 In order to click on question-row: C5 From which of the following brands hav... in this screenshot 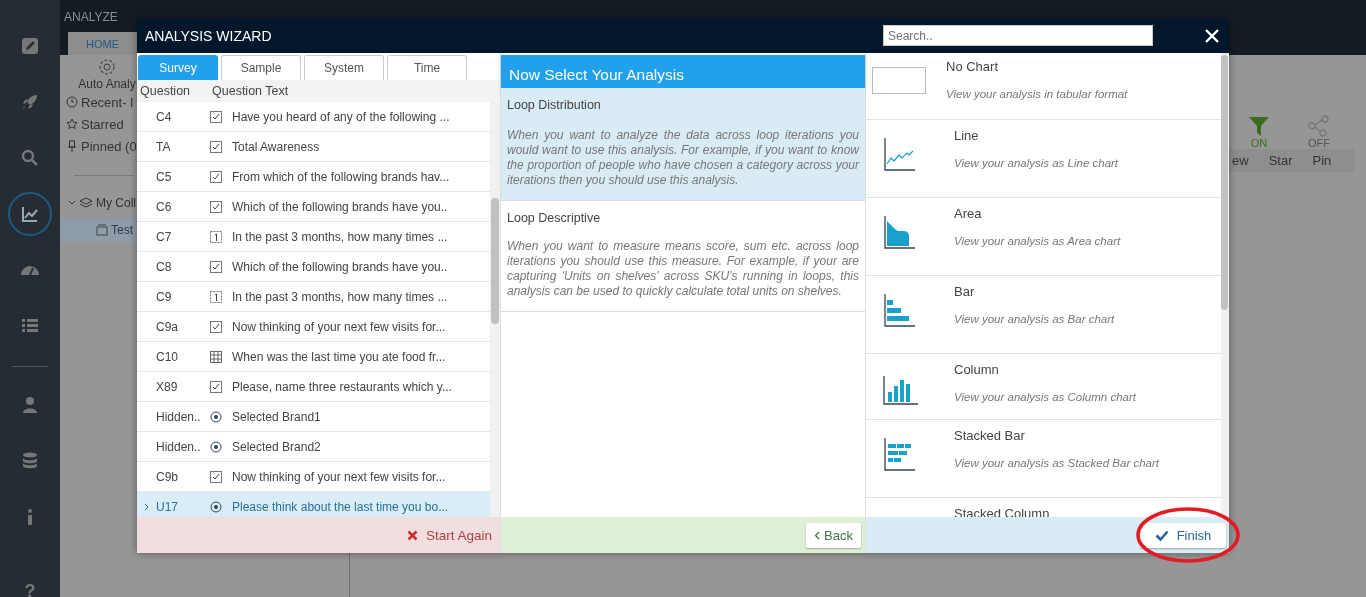, I will do `click(313, 177)`.